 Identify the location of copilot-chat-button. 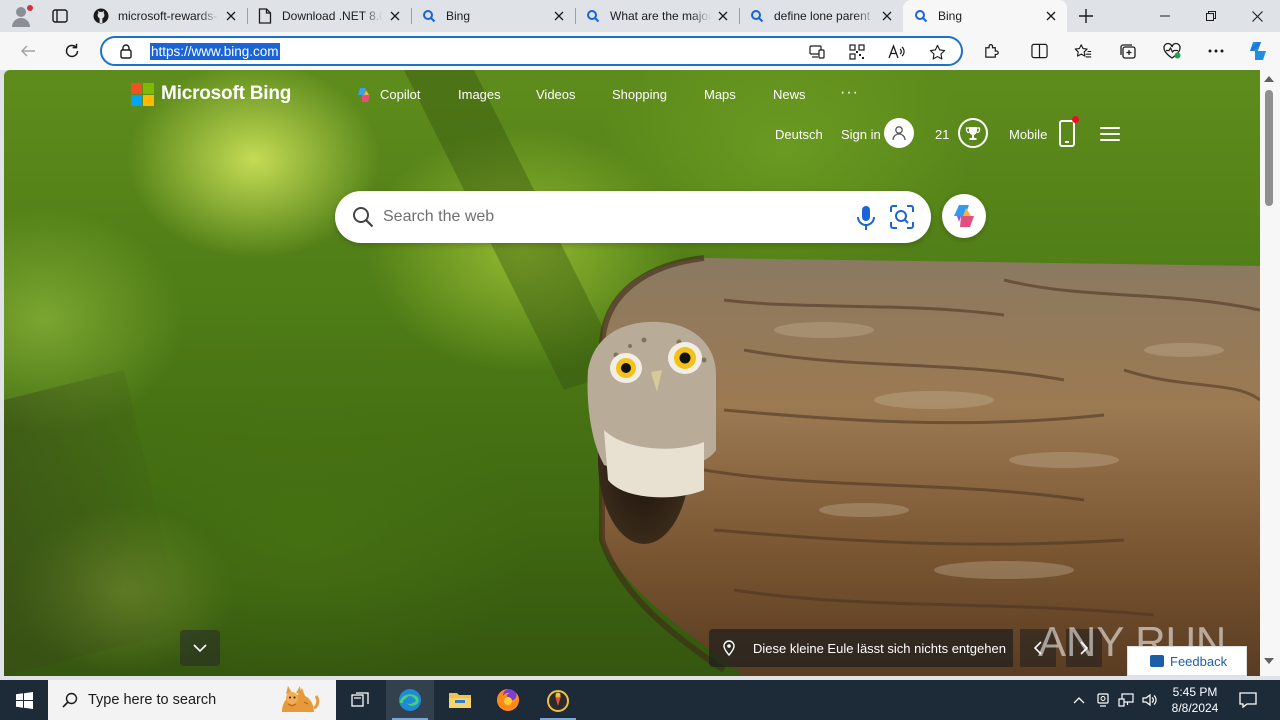
(964, 216).